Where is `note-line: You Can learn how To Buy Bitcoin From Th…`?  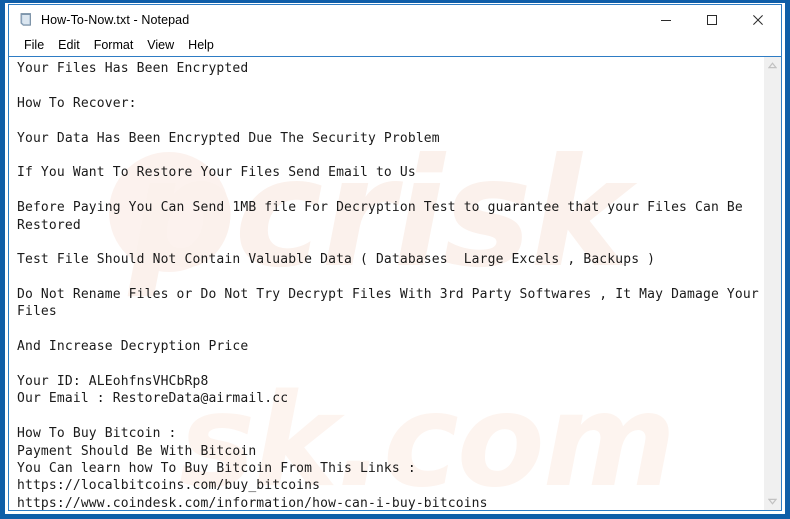
note-line: You Can learn how To Buy Bitcoin From Th… is located at coordinates (216, 468).